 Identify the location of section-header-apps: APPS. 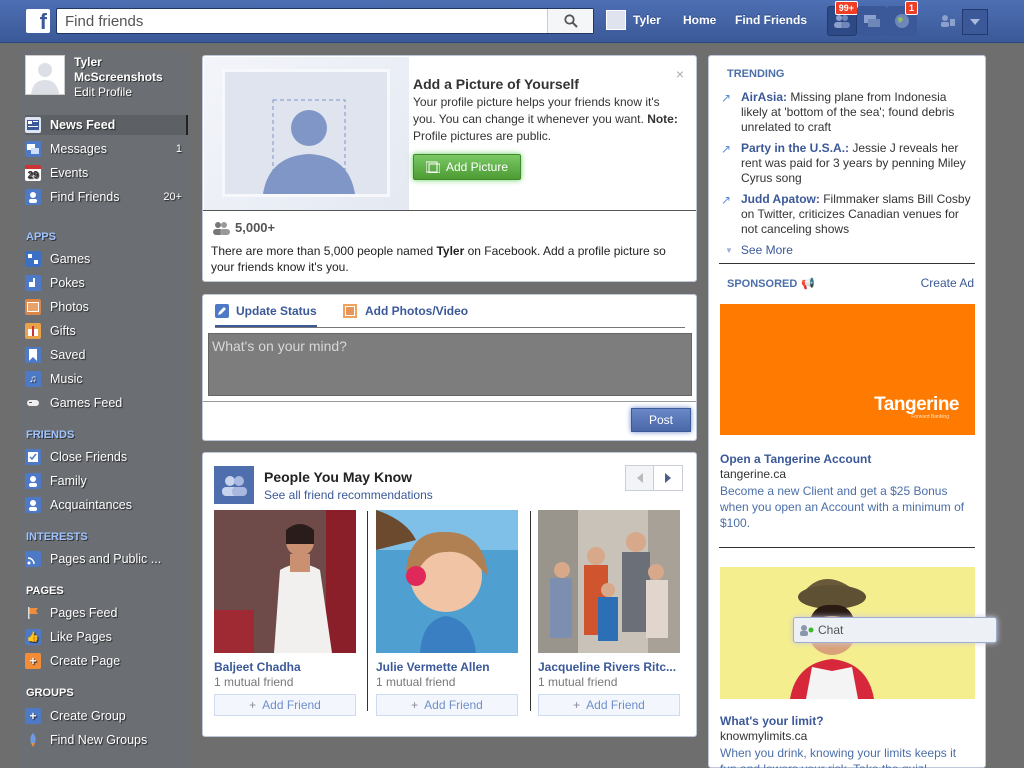
(41, 237).